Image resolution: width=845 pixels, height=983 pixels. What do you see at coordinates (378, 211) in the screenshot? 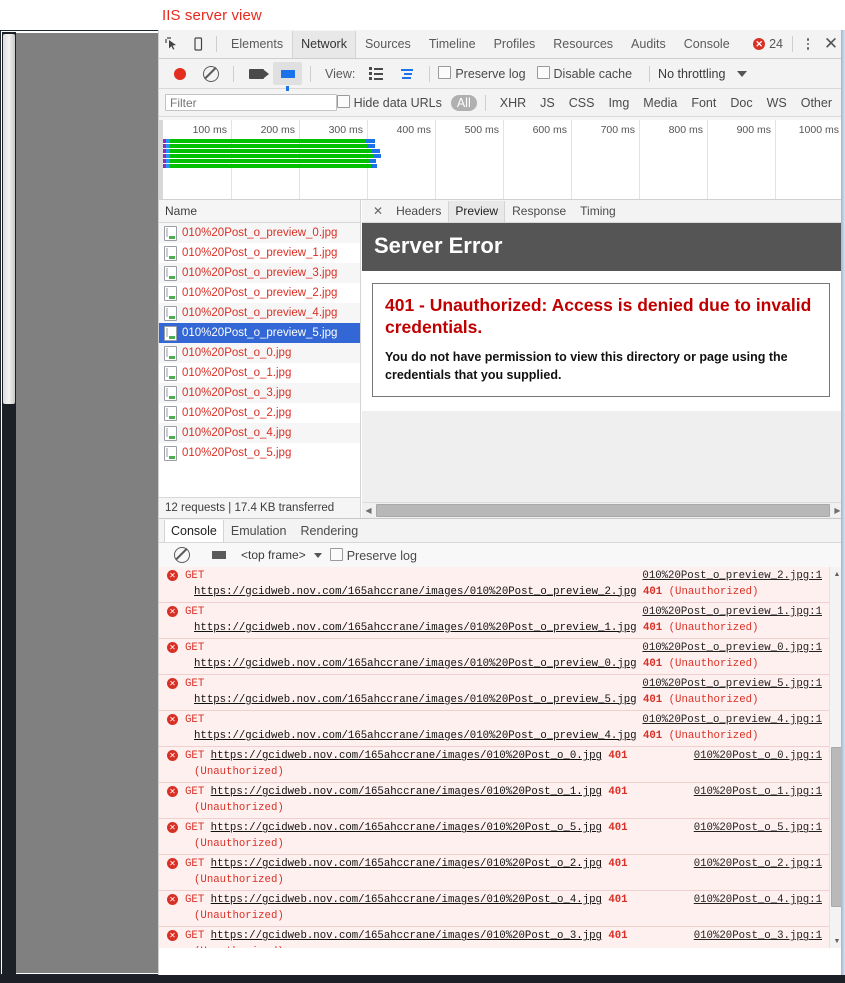
I see `detail-close-icon: ✕` at bounding box center [378, 211].